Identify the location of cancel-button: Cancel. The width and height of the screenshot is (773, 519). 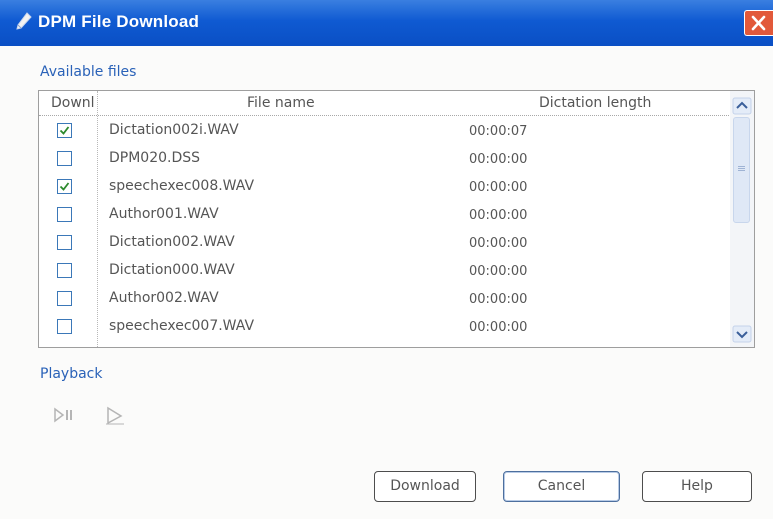
(561, 486).